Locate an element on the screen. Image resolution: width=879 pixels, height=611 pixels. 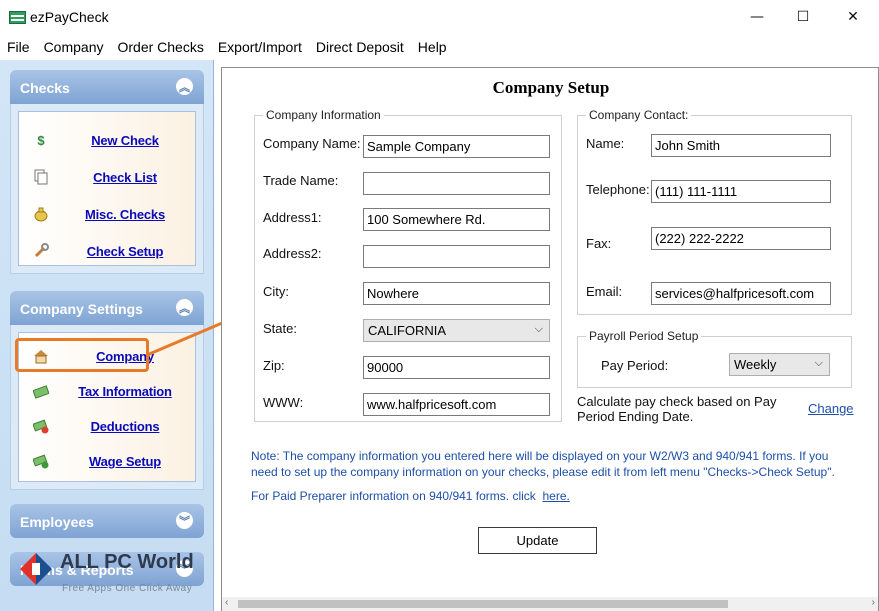
fax-input: (222) 222-2222 is located at coordinates (741, 238).